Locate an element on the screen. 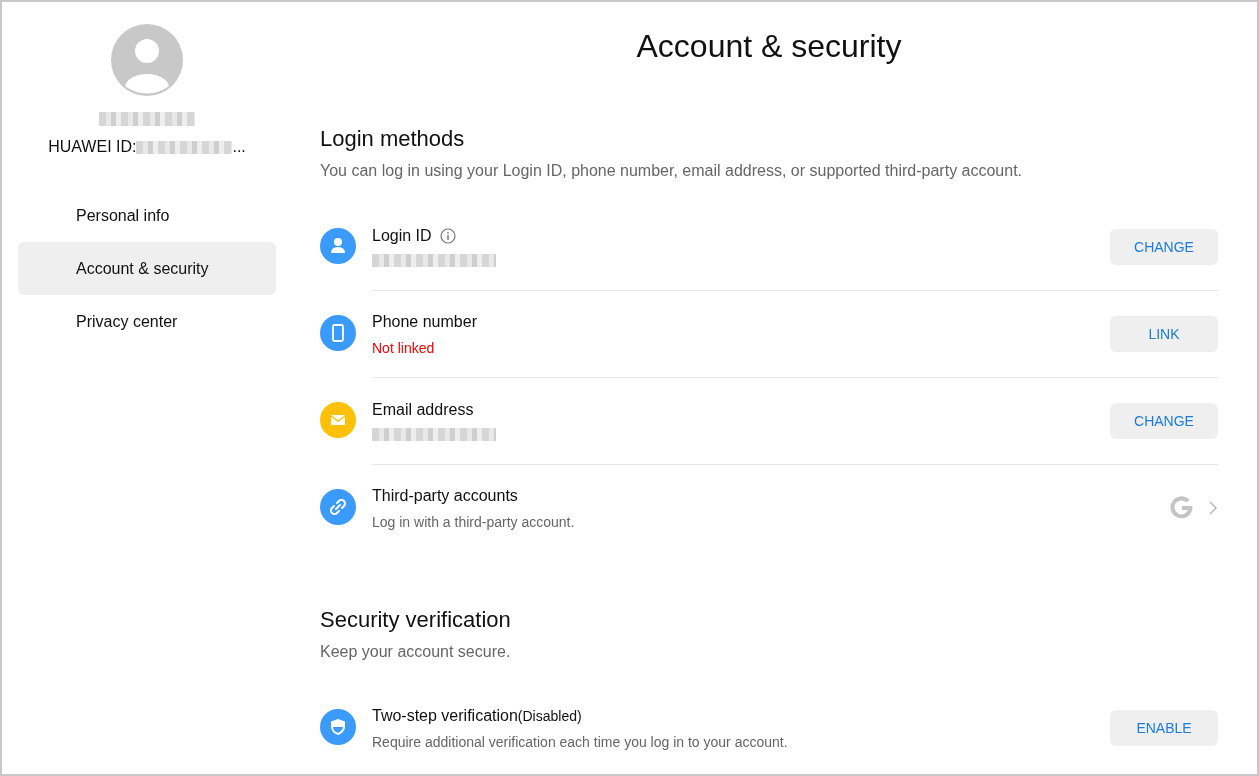 The height and width of the screenshot is (776, 1259). status-text: (Disabled) is located at coordinates (549, 715).